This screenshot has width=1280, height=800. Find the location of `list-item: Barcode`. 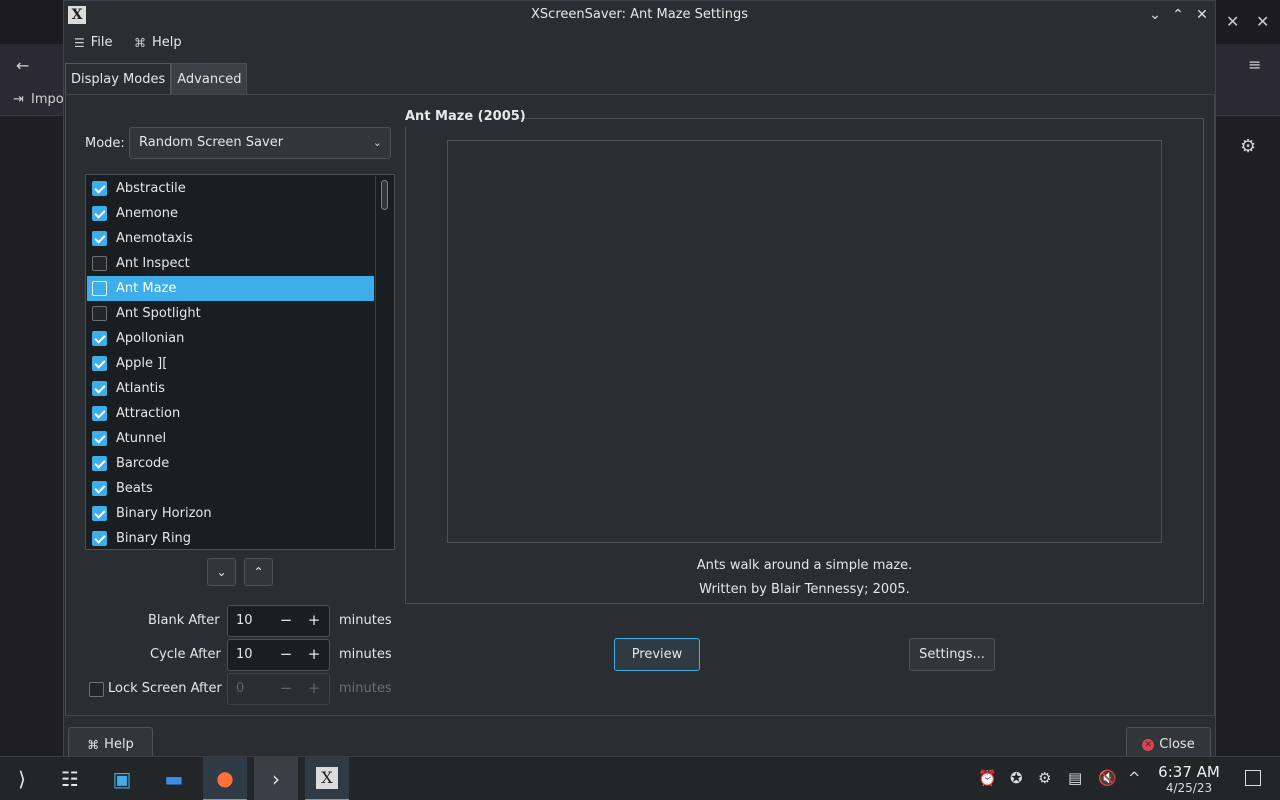

list-item: Barcode is located at coordinates (230, 463).